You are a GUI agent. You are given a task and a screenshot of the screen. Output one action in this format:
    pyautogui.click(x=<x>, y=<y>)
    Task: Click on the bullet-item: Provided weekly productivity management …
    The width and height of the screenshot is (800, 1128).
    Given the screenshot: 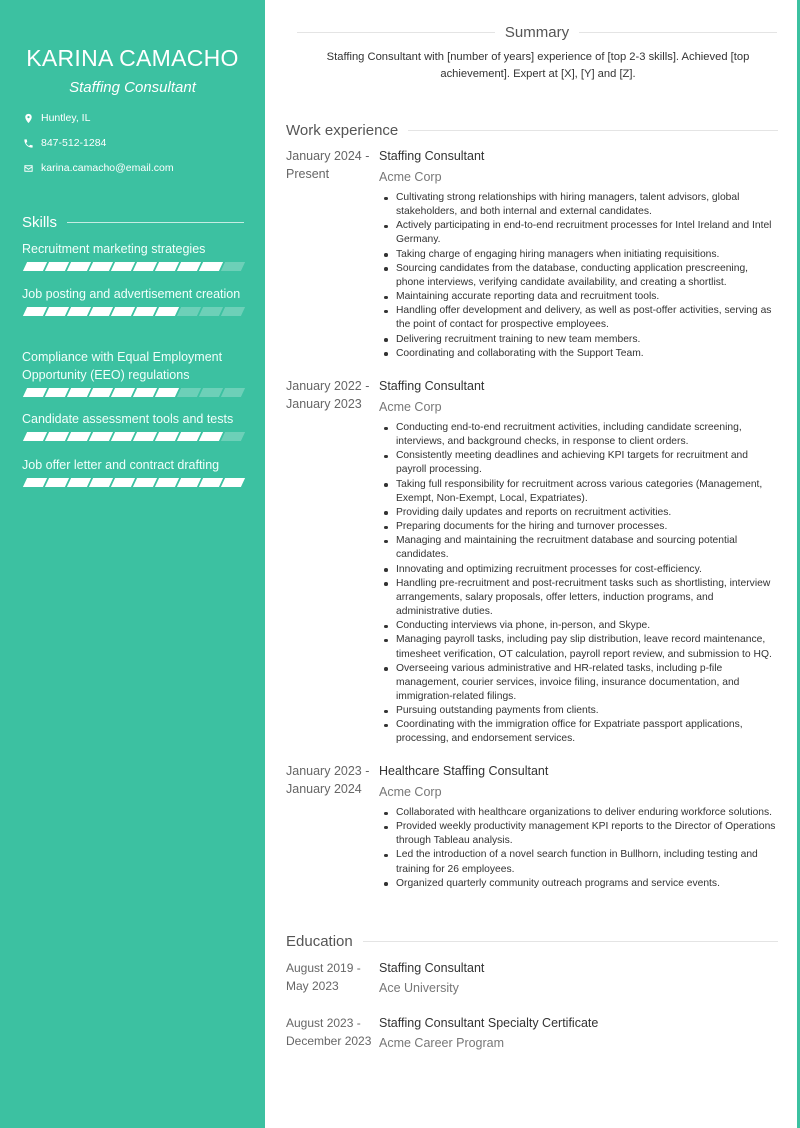 What is the action you would take?
    pyautogui.click(x=577, y=834)
    